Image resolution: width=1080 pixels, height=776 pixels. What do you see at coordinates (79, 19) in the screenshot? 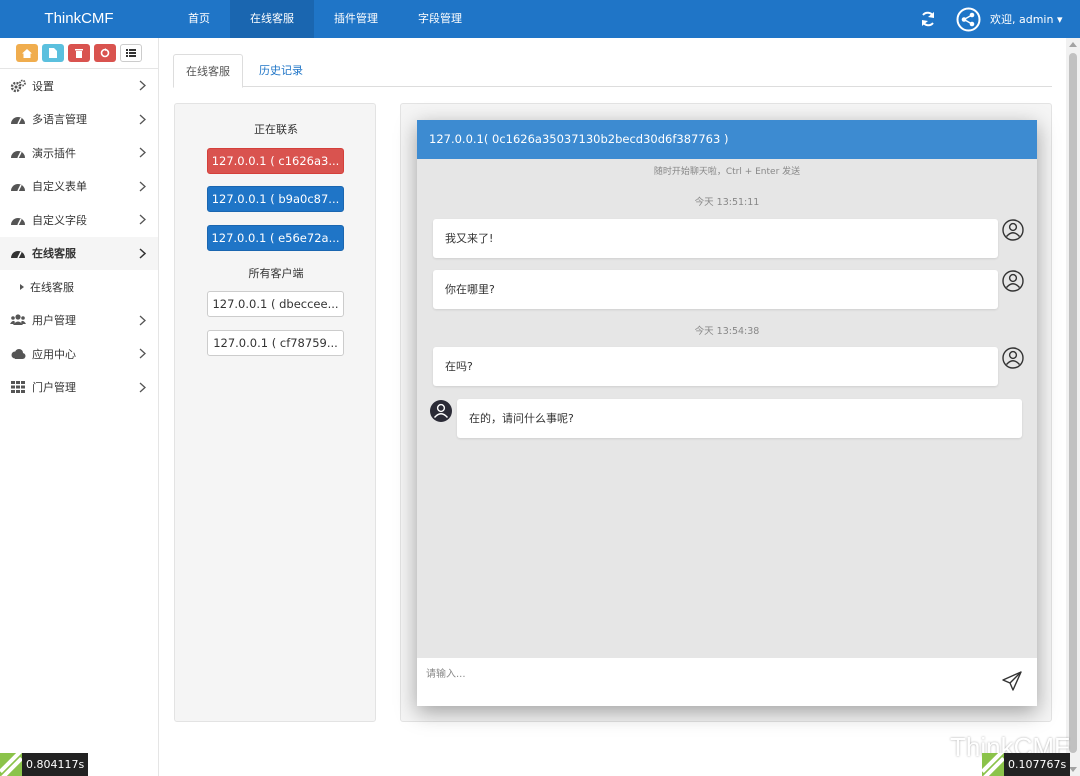
I see `brand-logo: ThinkCMF` at bounding box center [79, 19].